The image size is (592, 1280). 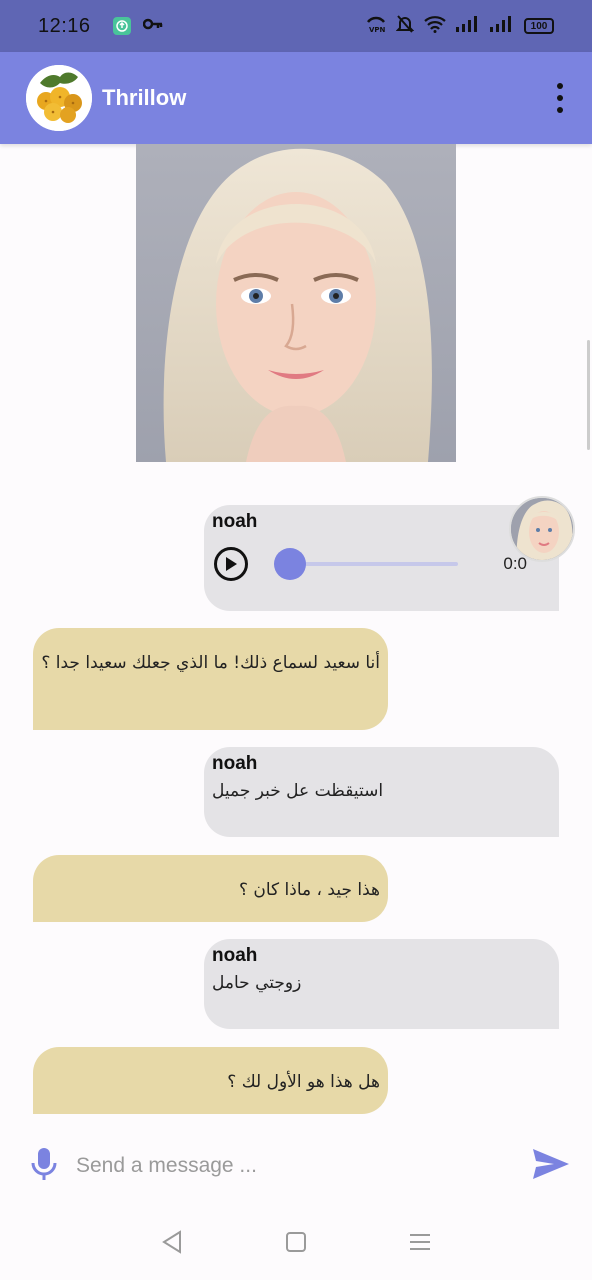 What do you see at coordinates (59, 98) in the screenshot?
I see `app-avatar` at bounding box center [59, 98].